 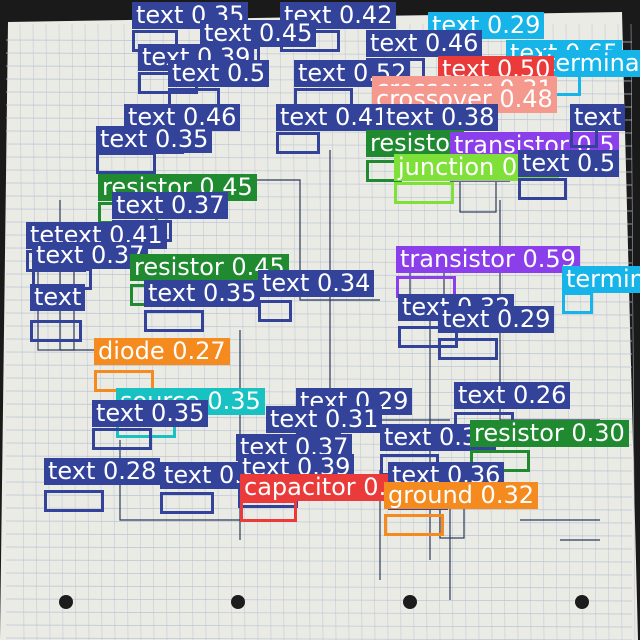 What do you see at coordinates (440, 117) in the screenshot?
I see `detection-label: text 0.38` at bounding box center [440, 117].